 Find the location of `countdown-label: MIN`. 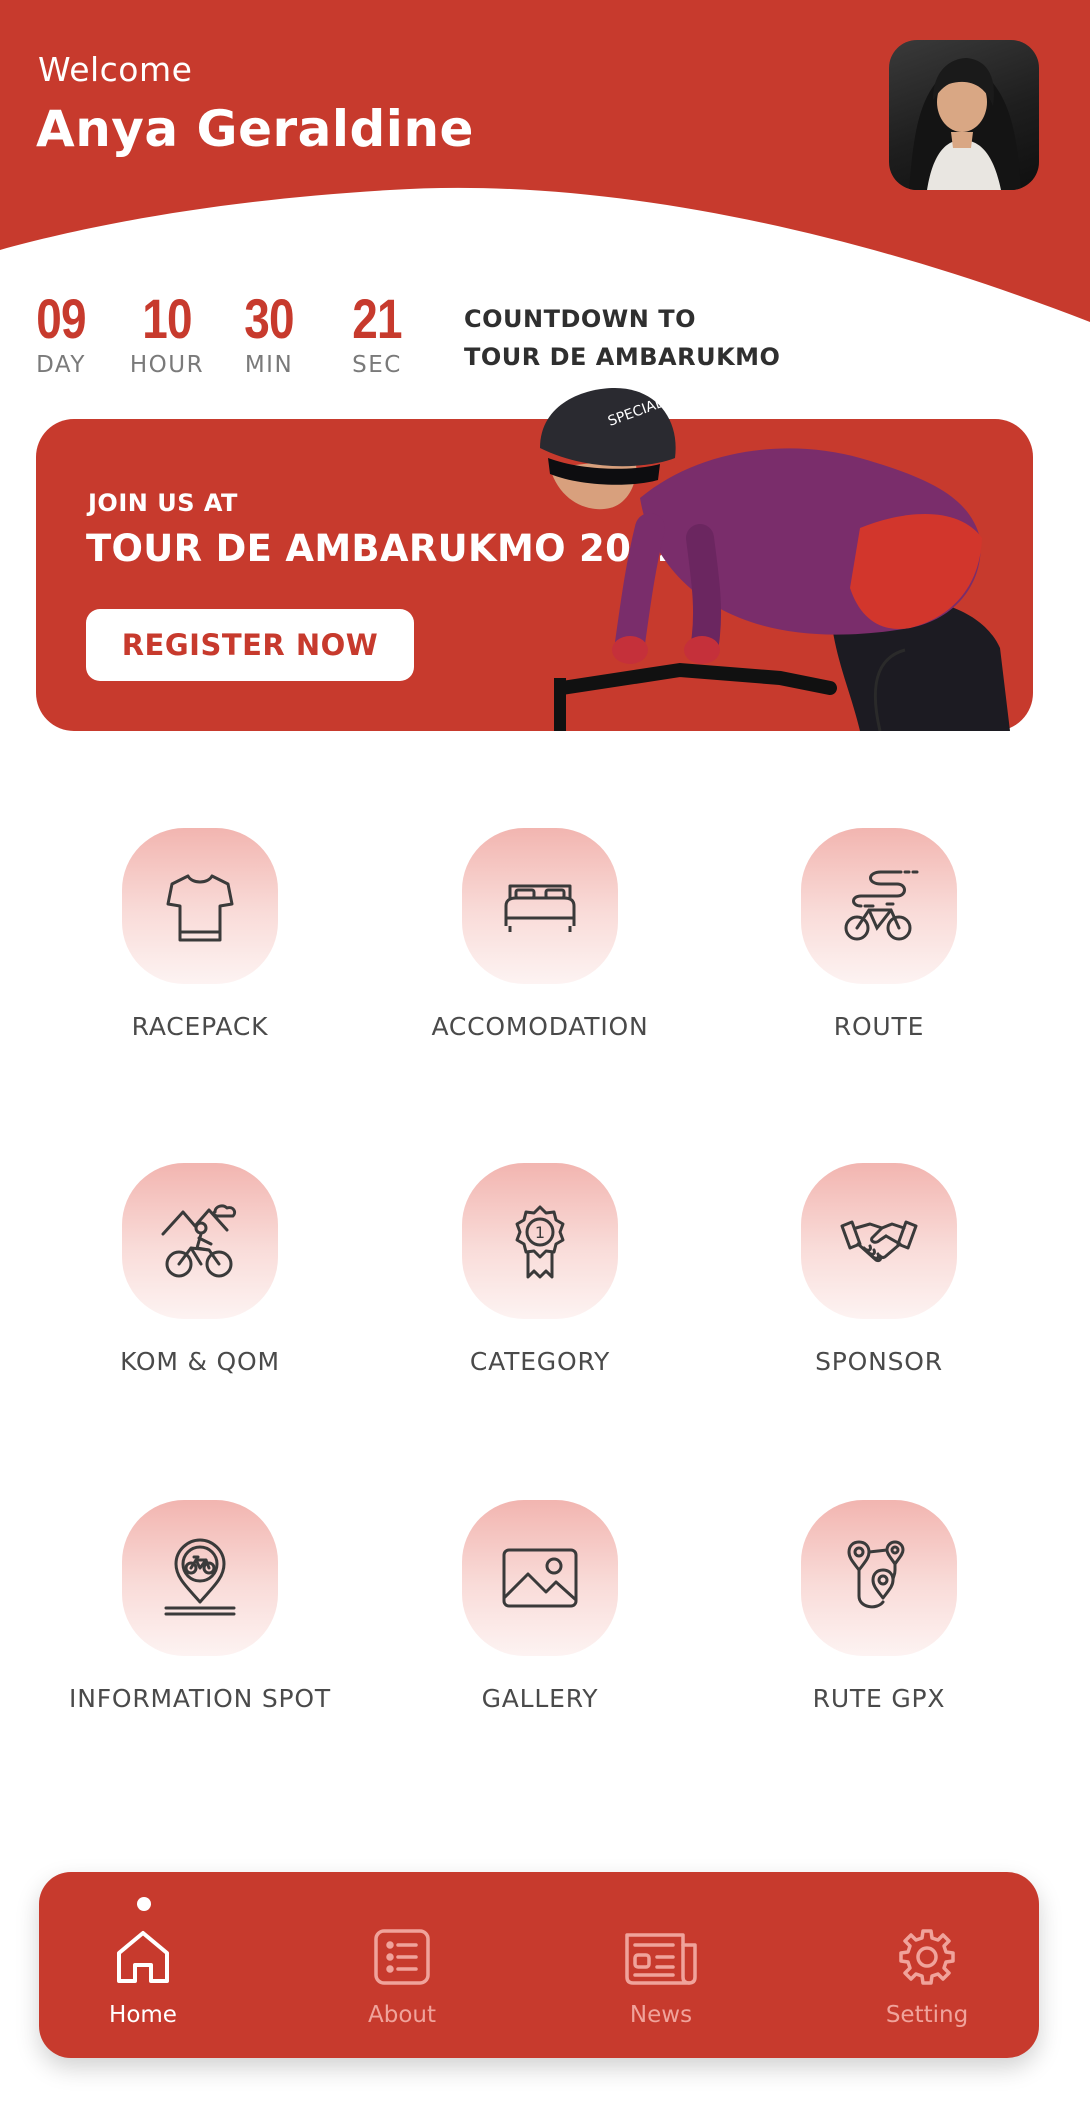

countdown-label: MIN is located at coordinates (269, 365).